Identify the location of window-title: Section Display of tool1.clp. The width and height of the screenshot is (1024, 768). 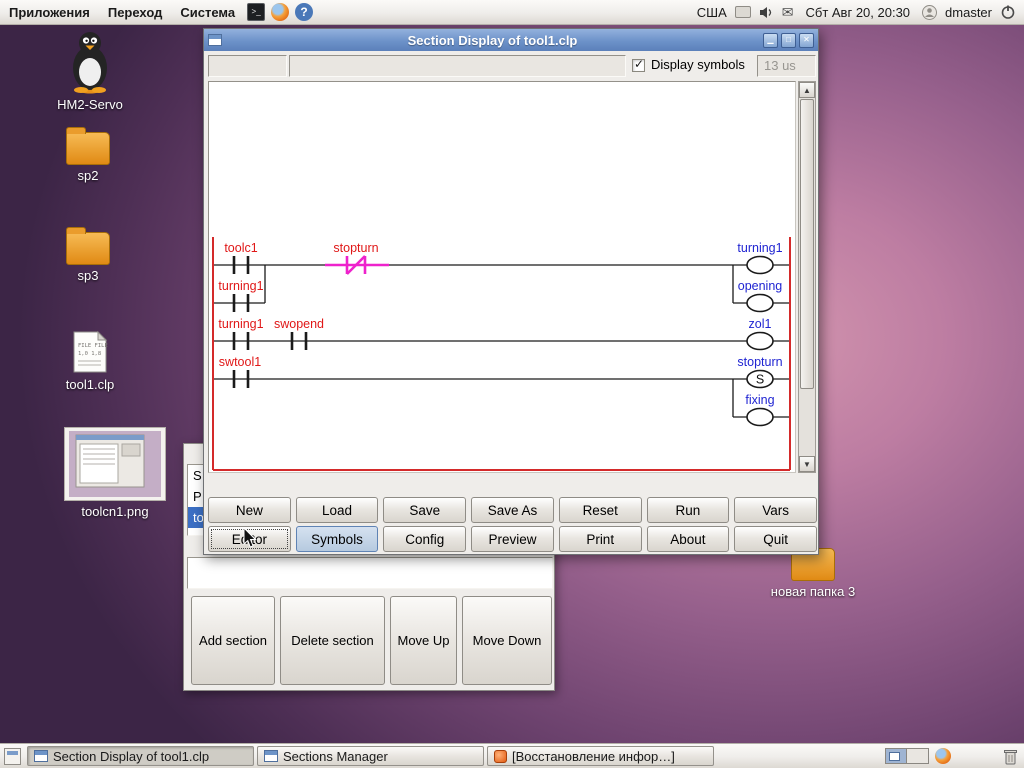
(492, 40).